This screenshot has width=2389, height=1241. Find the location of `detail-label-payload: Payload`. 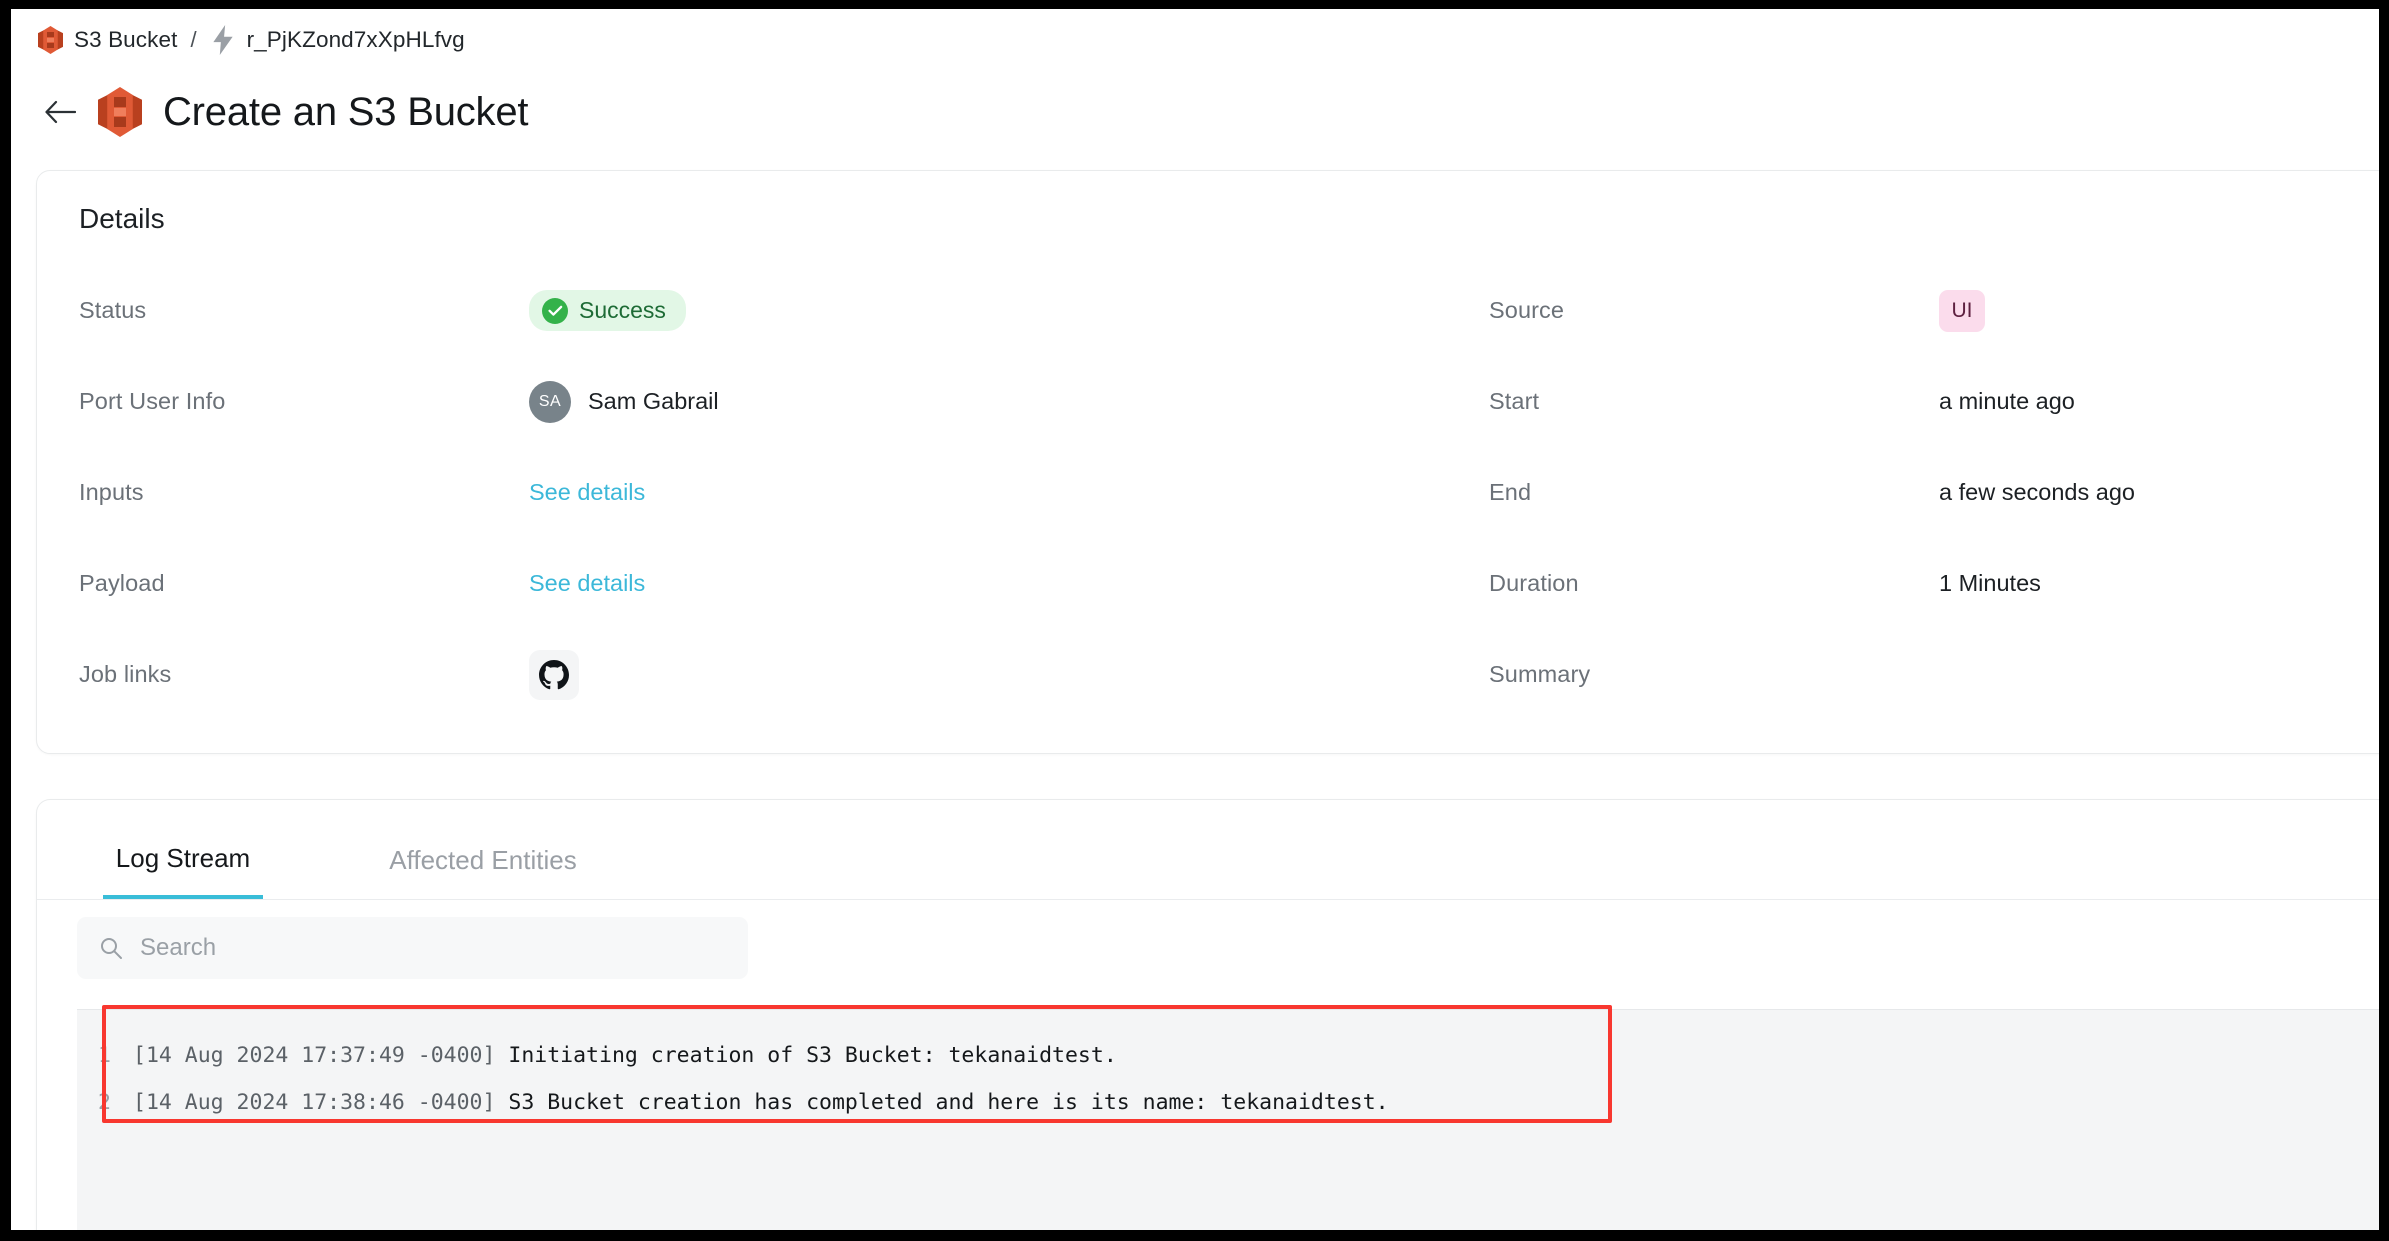

detail-label-payload: Payload is located at coordinates (122, 583).